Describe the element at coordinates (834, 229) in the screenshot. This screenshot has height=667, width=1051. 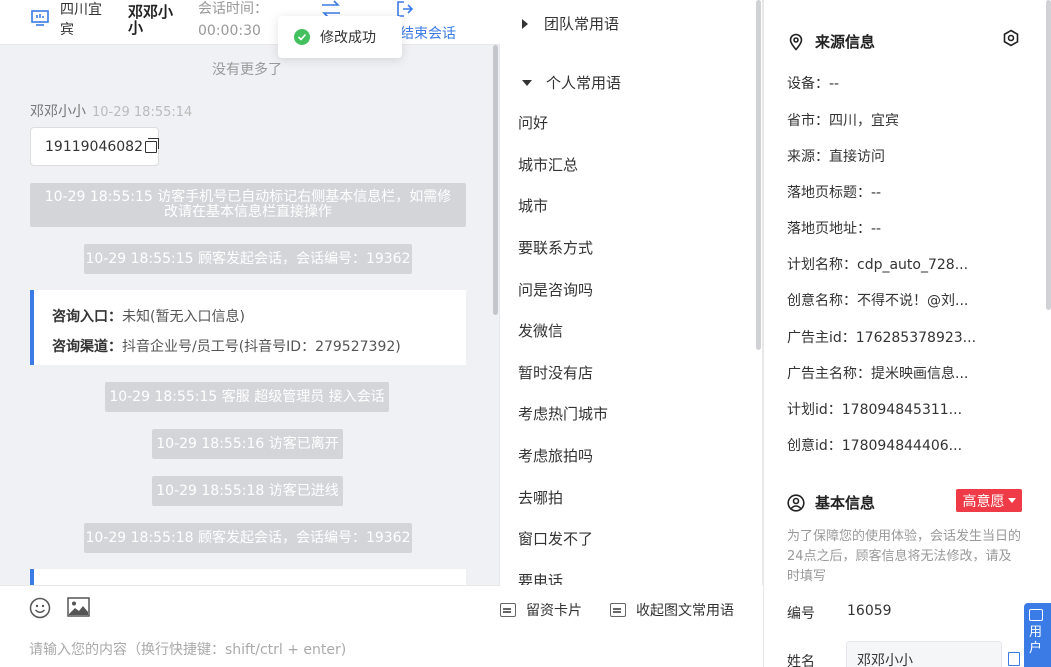
I see `source-row: 落地页地址：--` at that location.